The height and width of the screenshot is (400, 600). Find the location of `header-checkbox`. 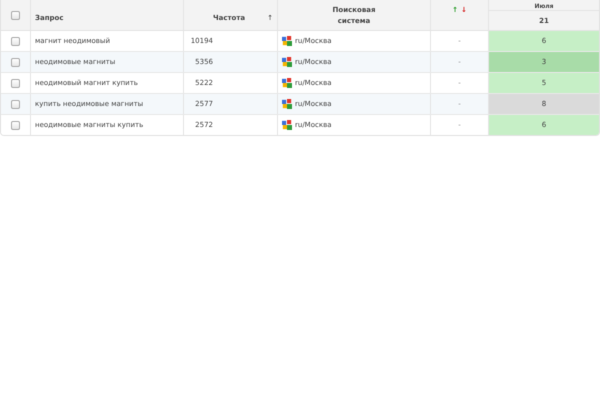

header-checkbox is located at coordinates (15, 15).